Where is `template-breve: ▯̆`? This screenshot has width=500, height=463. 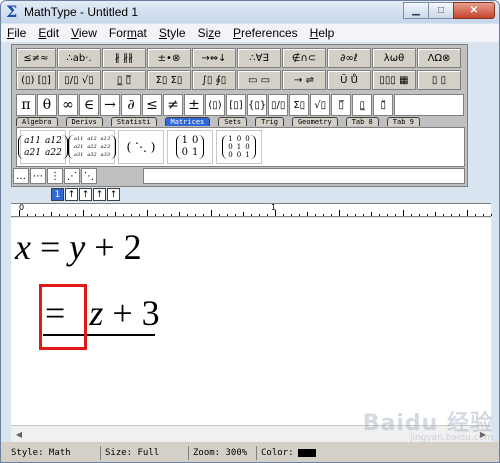
template-breve: ▯̆ is located at coordinates (383, 105).